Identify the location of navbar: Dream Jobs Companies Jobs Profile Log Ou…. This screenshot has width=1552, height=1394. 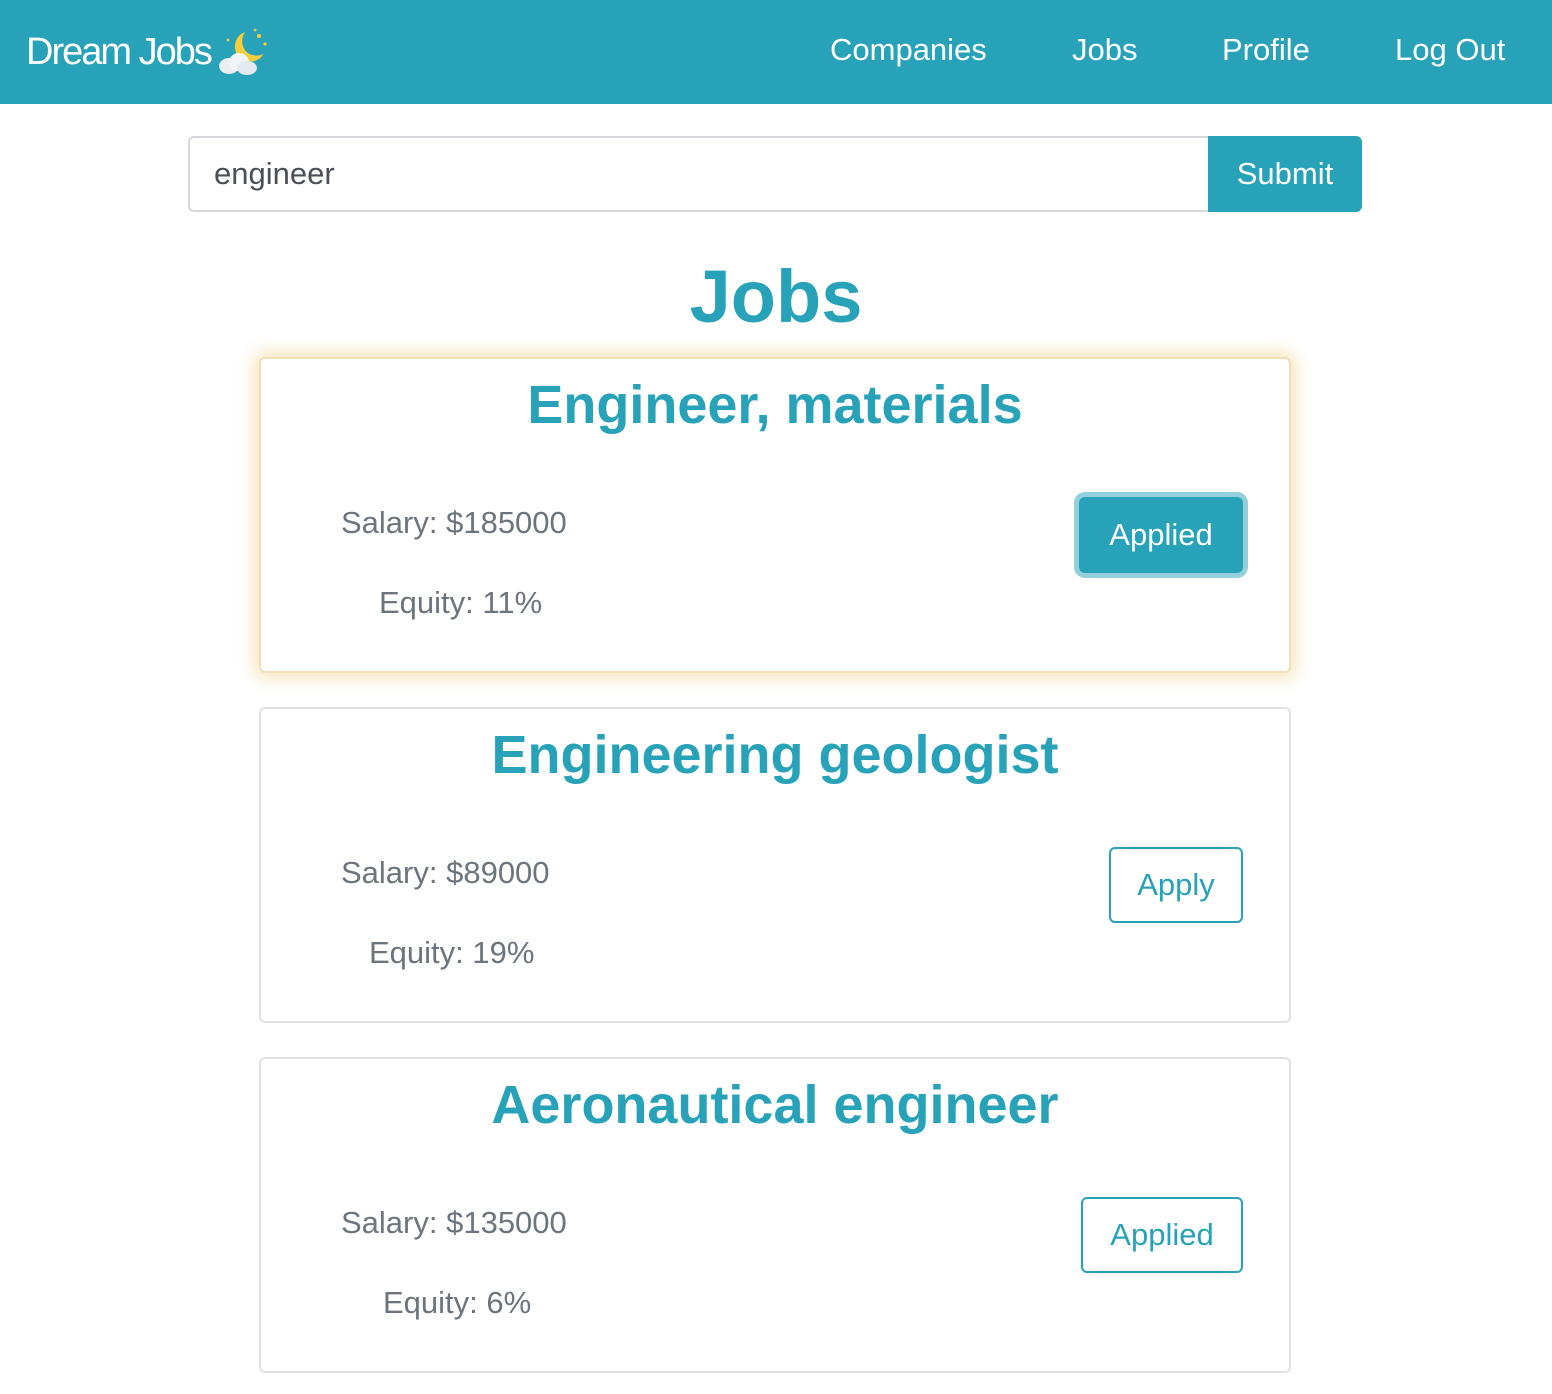
(776, 52).